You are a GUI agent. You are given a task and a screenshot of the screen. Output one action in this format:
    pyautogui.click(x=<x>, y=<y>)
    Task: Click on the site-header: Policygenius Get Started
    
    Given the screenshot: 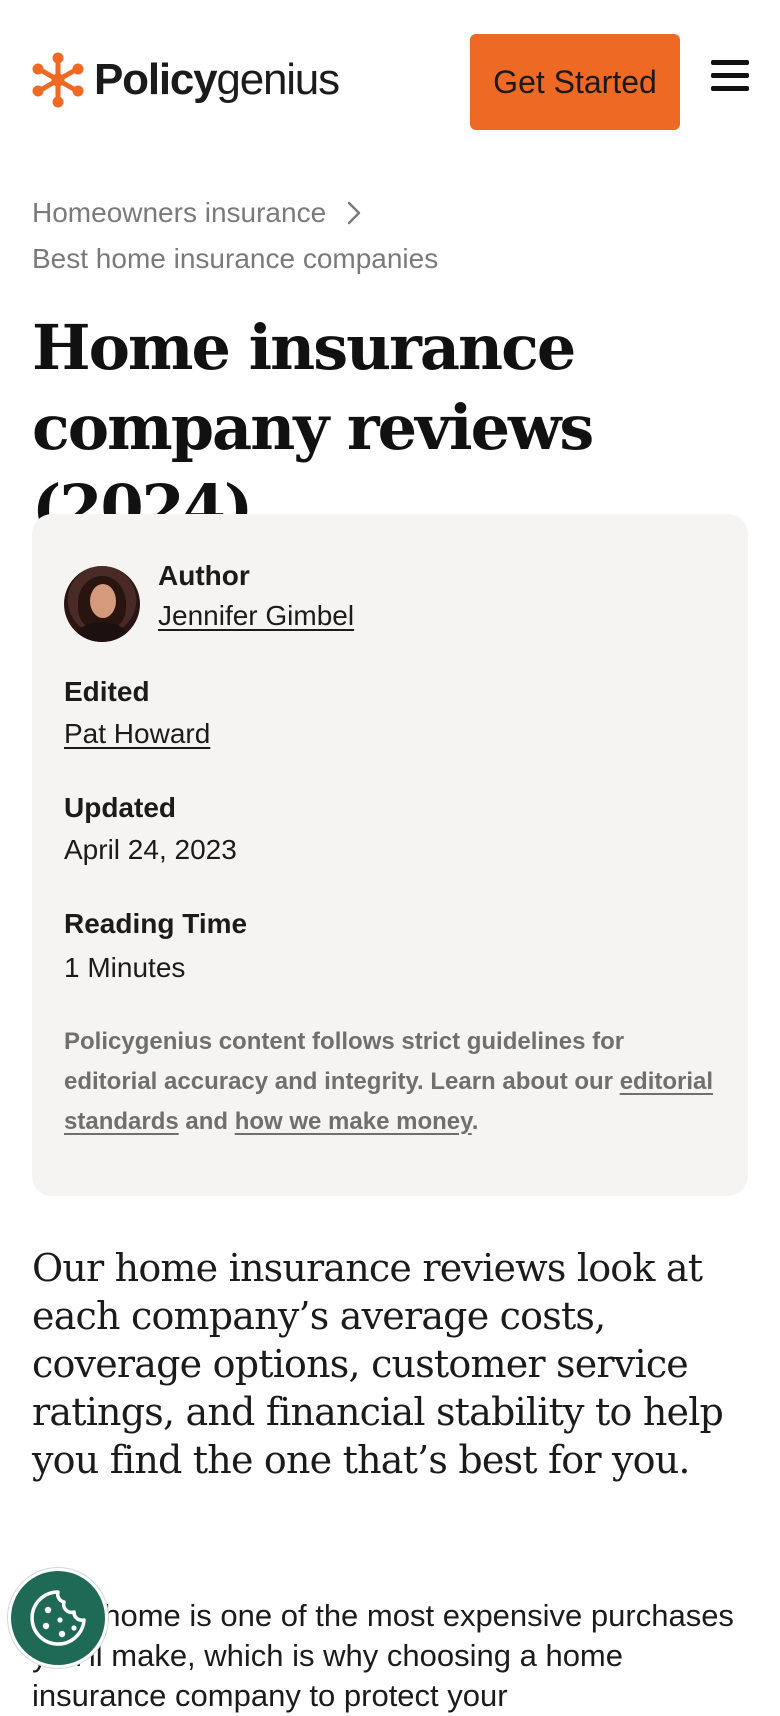 What is the action you would take?
    pyautogui.click(x=390, y=81)
    